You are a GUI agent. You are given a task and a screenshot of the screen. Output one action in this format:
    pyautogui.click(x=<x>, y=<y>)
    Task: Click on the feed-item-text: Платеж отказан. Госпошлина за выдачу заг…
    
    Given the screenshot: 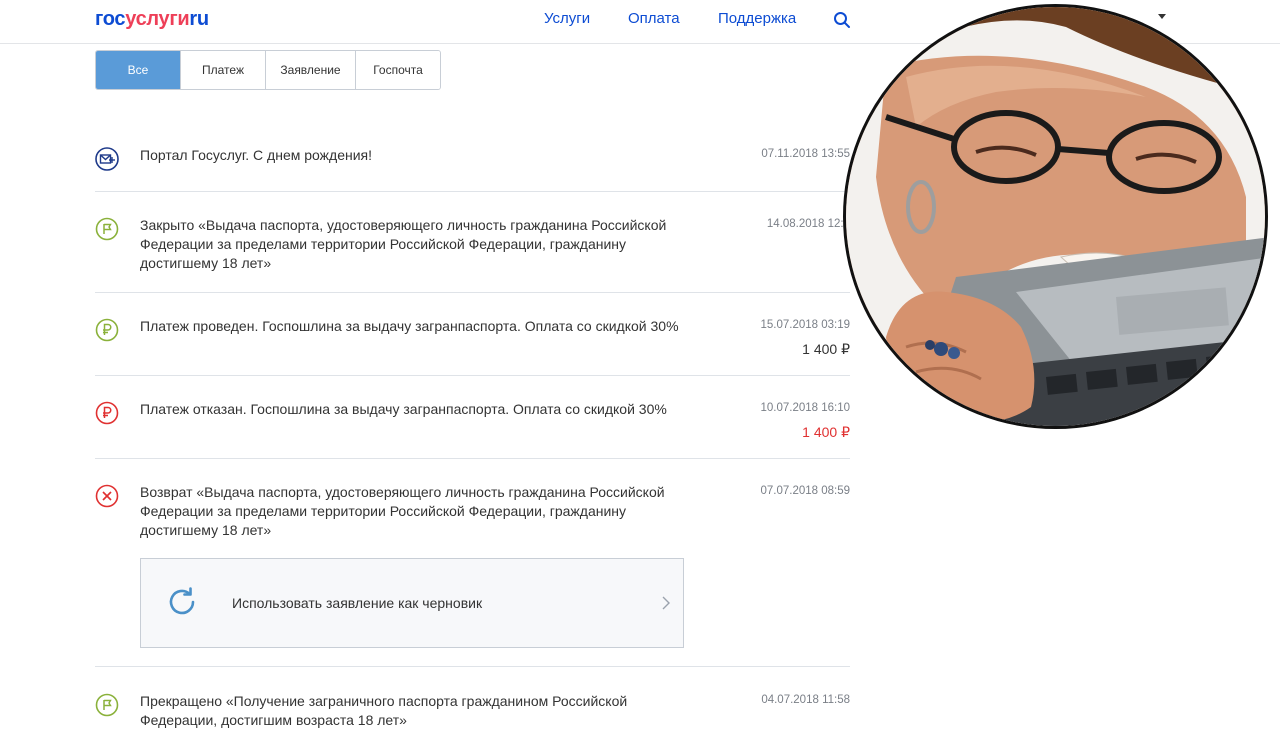 What is the action you would take?
    pyautogui.click(x=403, y=409)
    